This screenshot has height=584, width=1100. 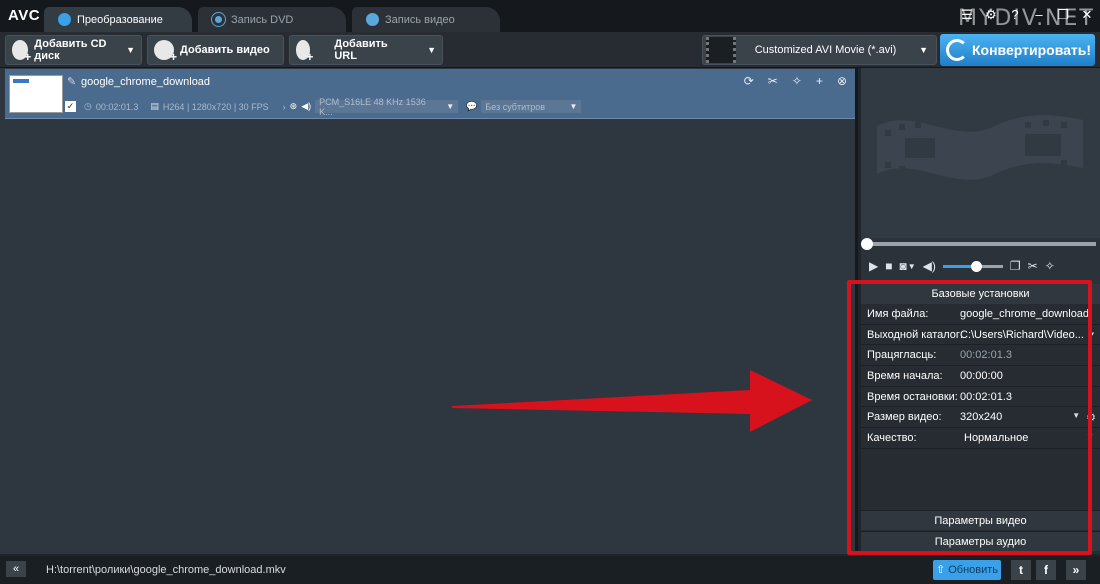 I want to click on settings-title: Базовые установки, so click(x=980, y=294).